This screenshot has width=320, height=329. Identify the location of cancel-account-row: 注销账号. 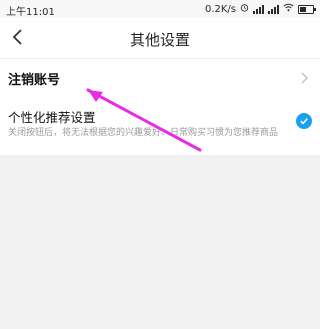
(160, 78).